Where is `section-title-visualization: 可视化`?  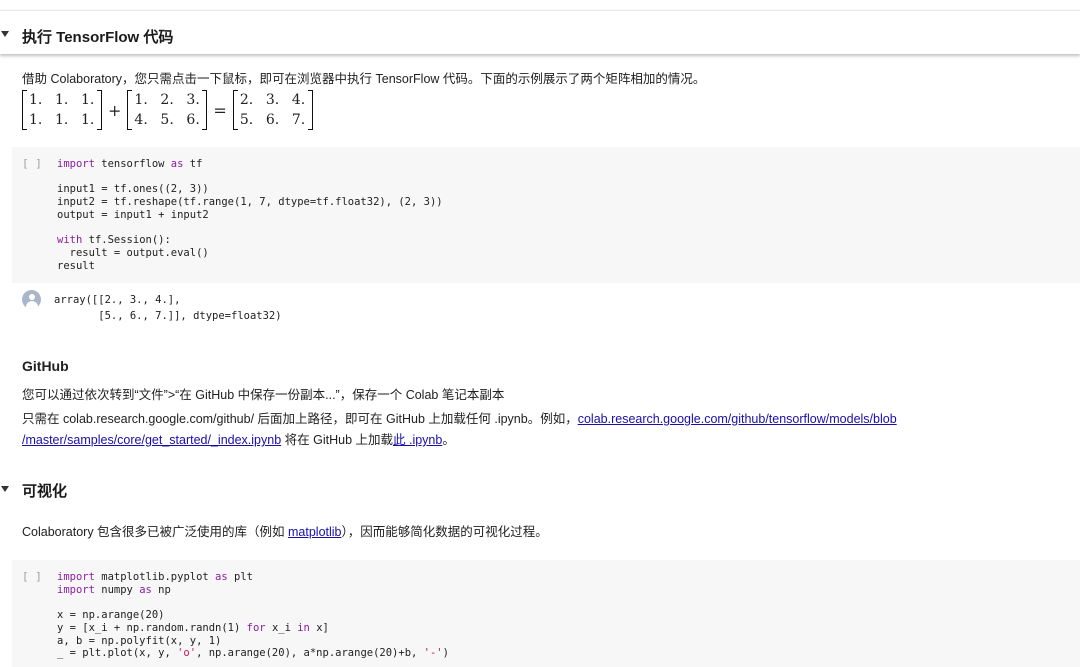
section-title-visualization: 可视化 is located at coordinates (45, 491).